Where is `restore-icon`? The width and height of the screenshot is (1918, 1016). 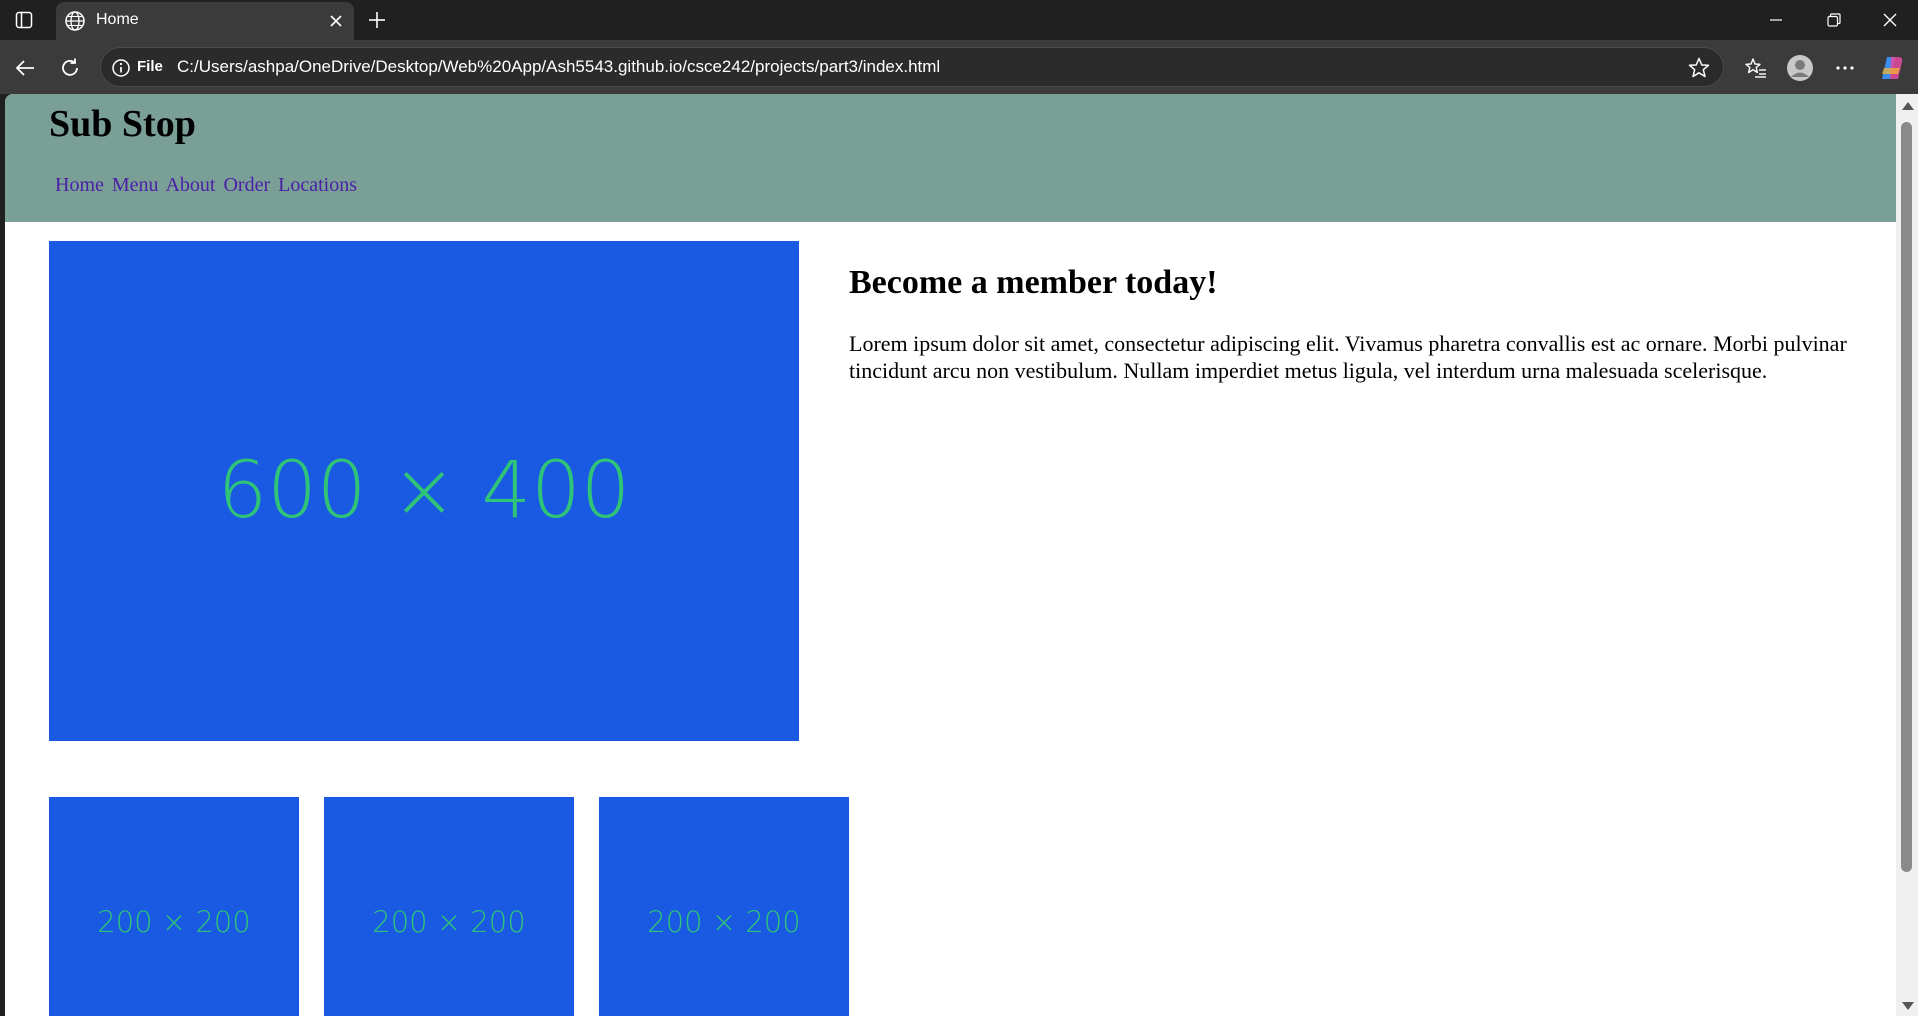 restore-icon is located at coordinates (1834, 20).